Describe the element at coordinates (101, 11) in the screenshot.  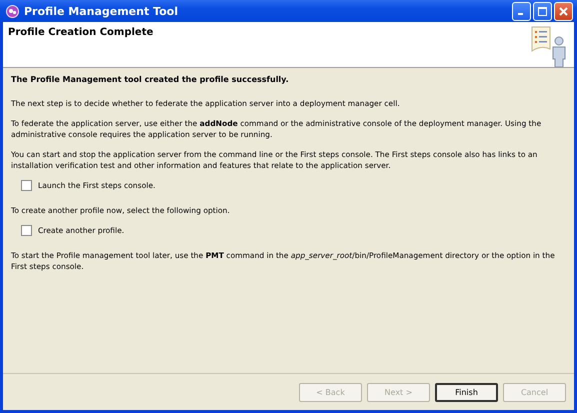
I see `window-title: Profile Management Tool` at that location.